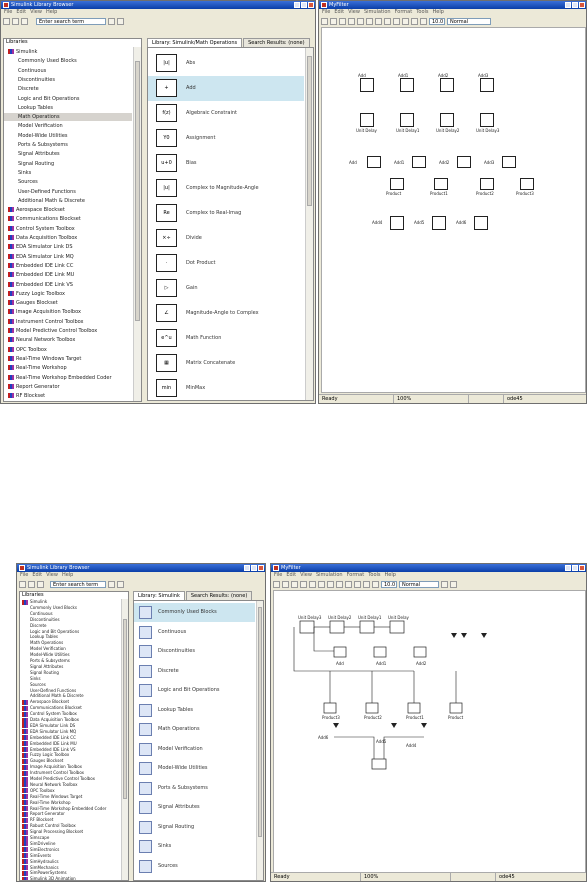 This screenshot has width=587, height=882. I want to click on tree-item: EDA Simulator Link DS, so click(68, 247).